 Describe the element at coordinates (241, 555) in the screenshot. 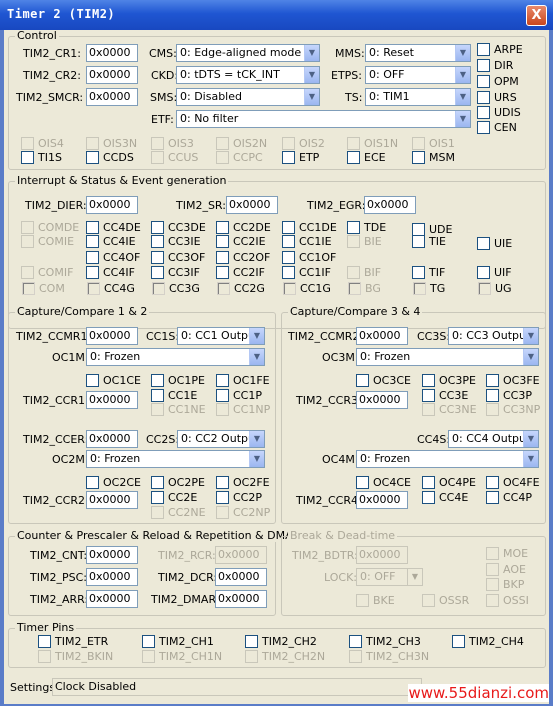

I see `rcr-field: 0x0000` at that location.